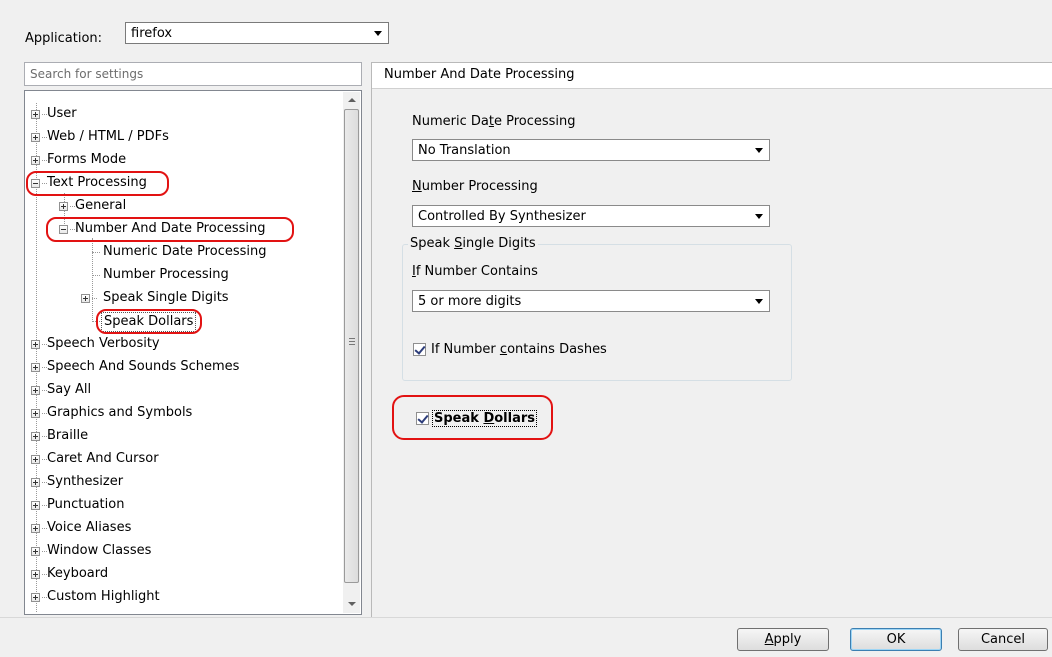  Describe the element at coordinates (351, 604) in the screenshot. I see `scroll-down-icon` at that location.